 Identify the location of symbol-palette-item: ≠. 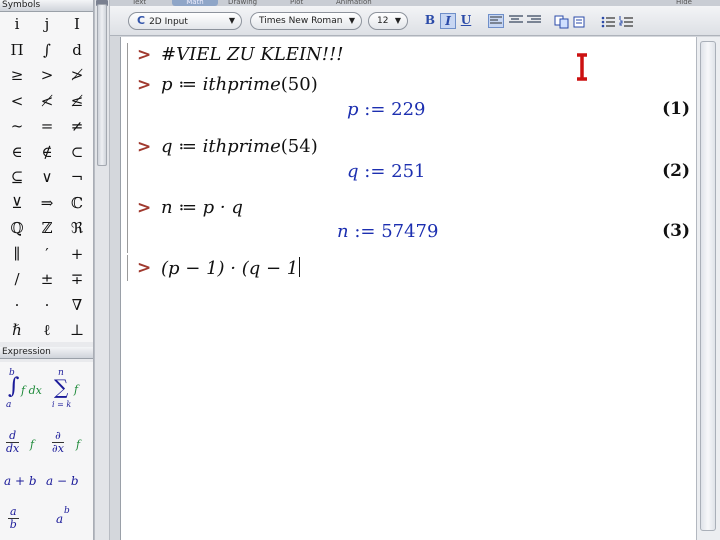
(77, 126).